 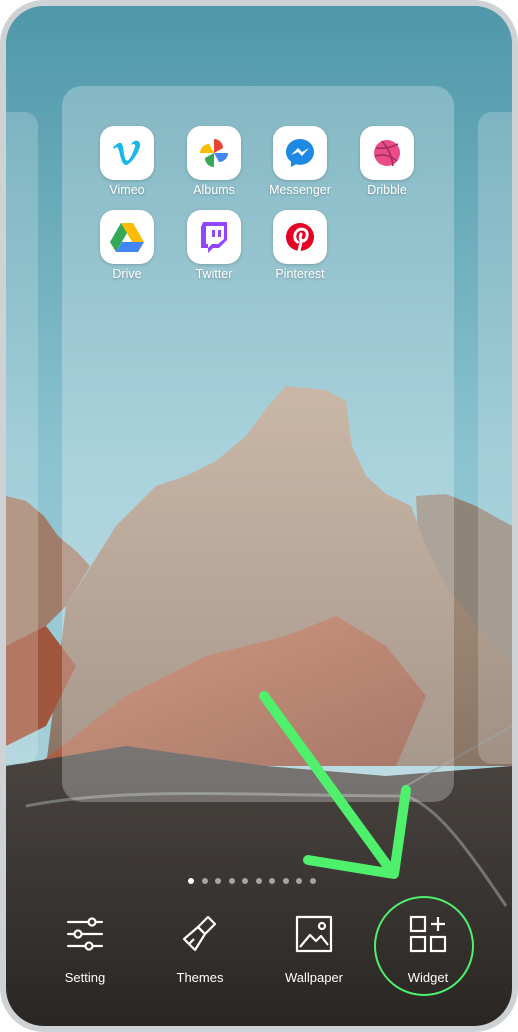 I want to click on app-messenger: Messenger, so click(x=300, y=161).